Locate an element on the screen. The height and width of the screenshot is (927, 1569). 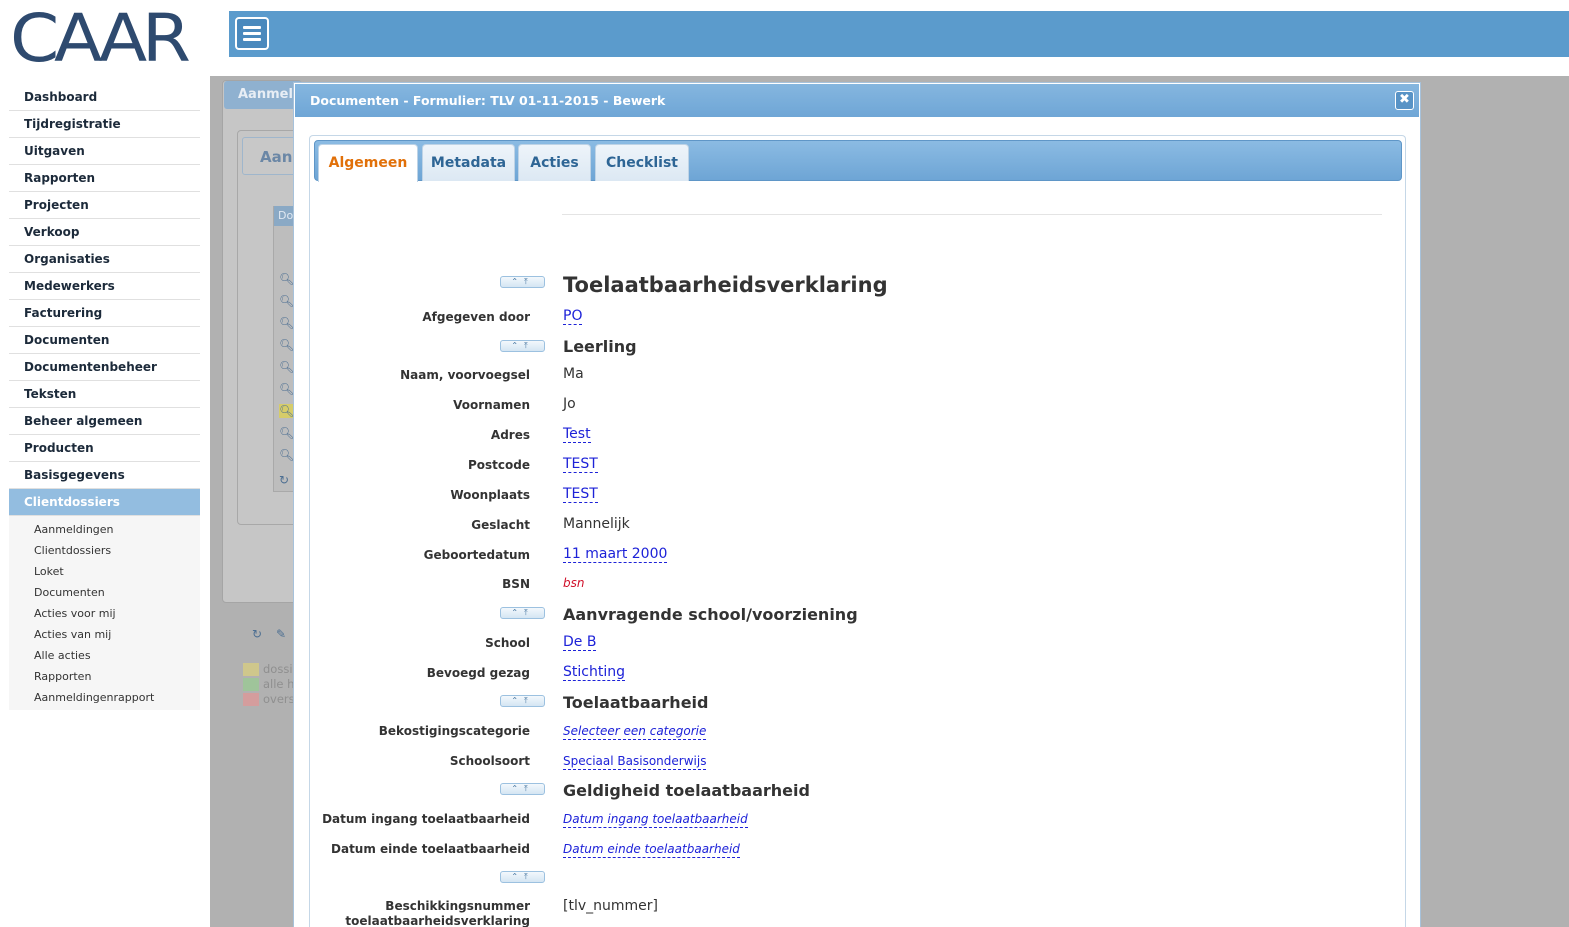
section-geldigheid-title: Geldigheid toelaatbaarheid is located at coordinates (686, 790).